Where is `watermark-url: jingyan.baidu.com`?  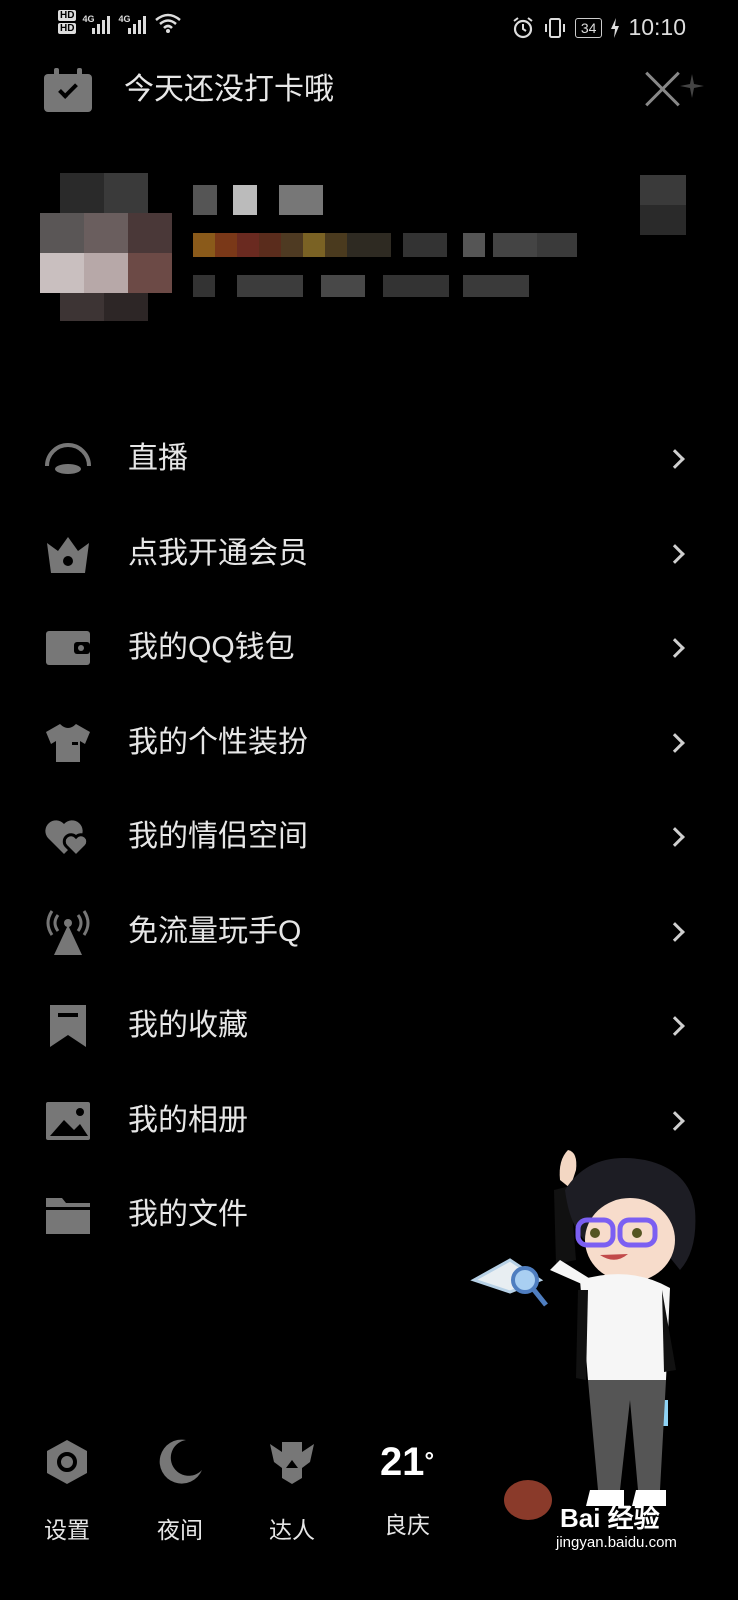 watermark-url: jingyan.baidu.com is located at coordinates (616, 1542).